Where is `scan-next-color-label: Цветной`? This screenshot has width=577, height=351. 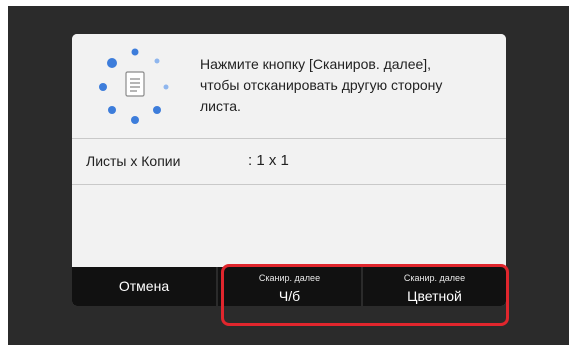
scan-next-color-label: Цветной is located at coordinates (434, 296).